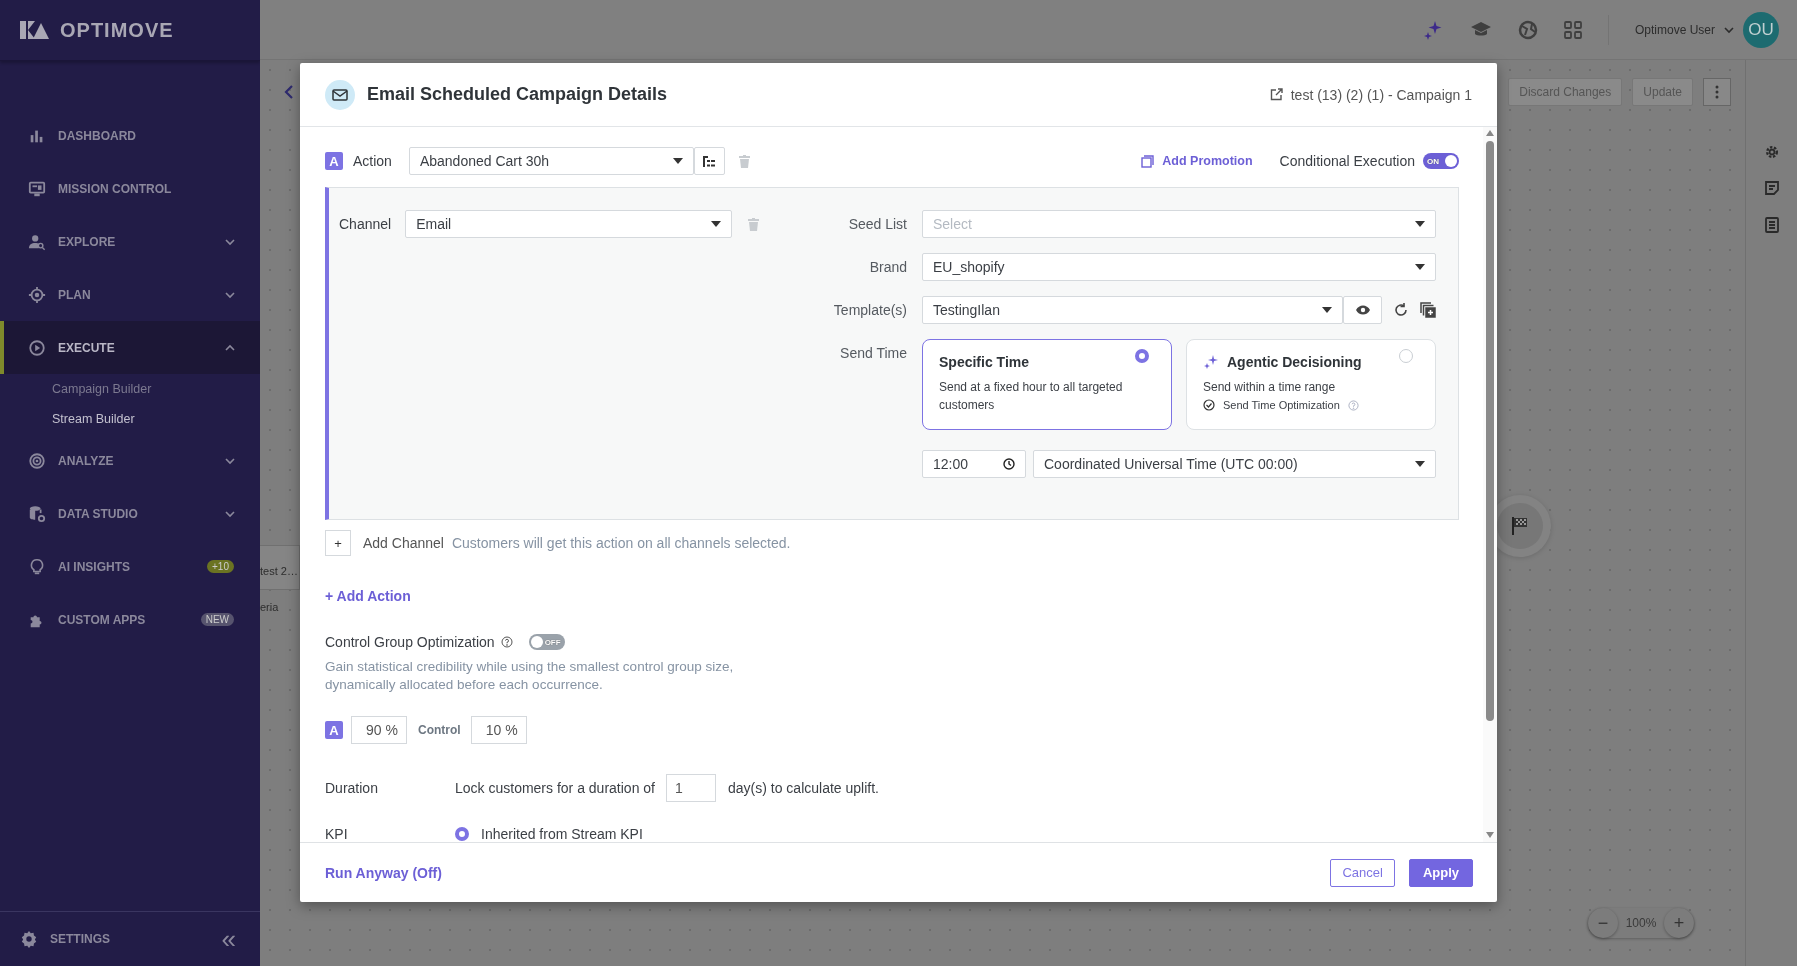  What do you see at coordinates (372, 161) in the screenshot?
I see `action-label: Action` at bounding box center [372, 161].